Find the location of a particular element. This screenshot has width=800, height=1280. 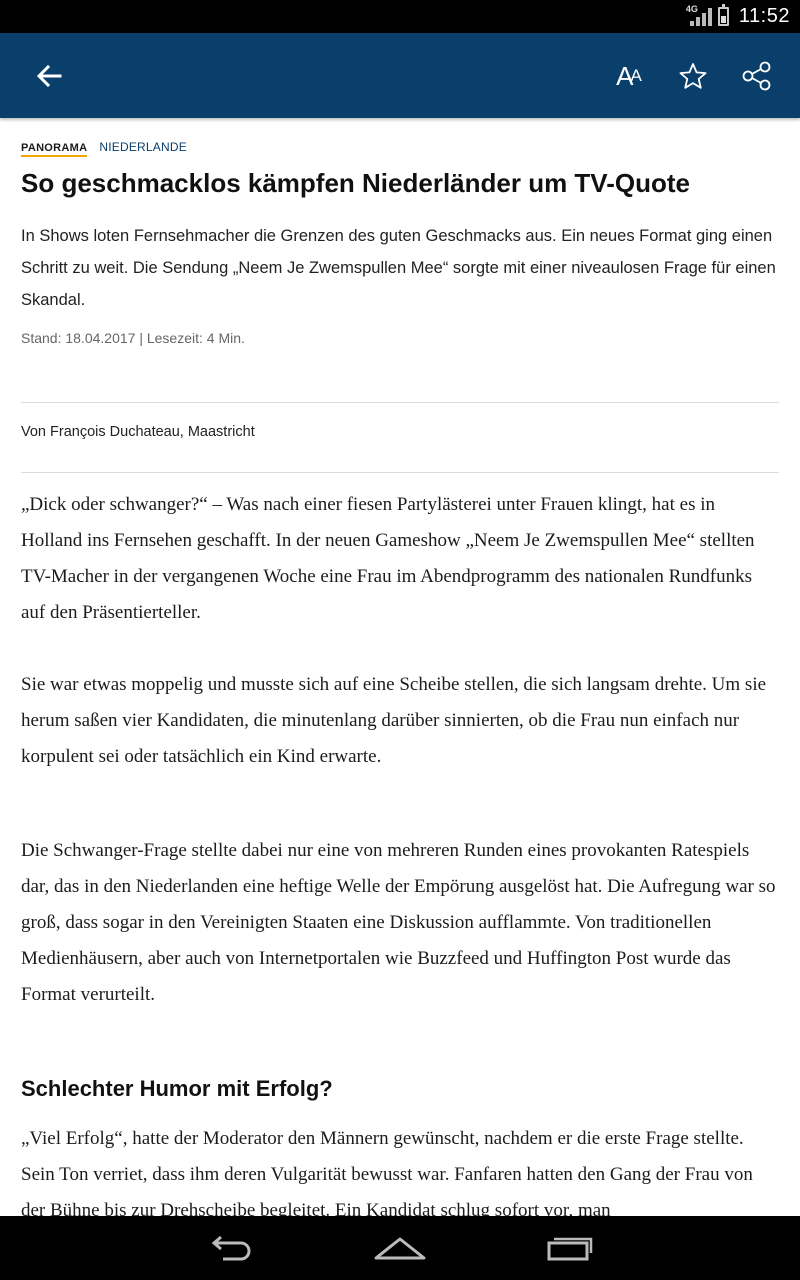

font-size-button: AA is located at coordinates (629, 76).